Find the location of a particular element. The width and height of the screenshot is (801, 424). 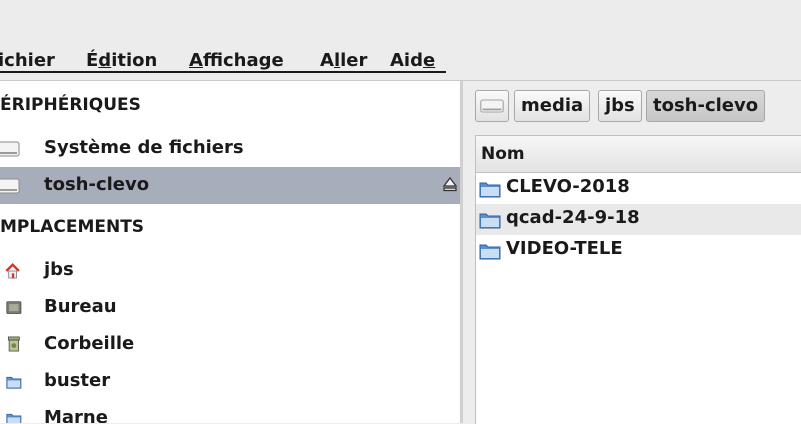

sidebar-item-label: tosh-clevo is located at coordinates (97, 184).